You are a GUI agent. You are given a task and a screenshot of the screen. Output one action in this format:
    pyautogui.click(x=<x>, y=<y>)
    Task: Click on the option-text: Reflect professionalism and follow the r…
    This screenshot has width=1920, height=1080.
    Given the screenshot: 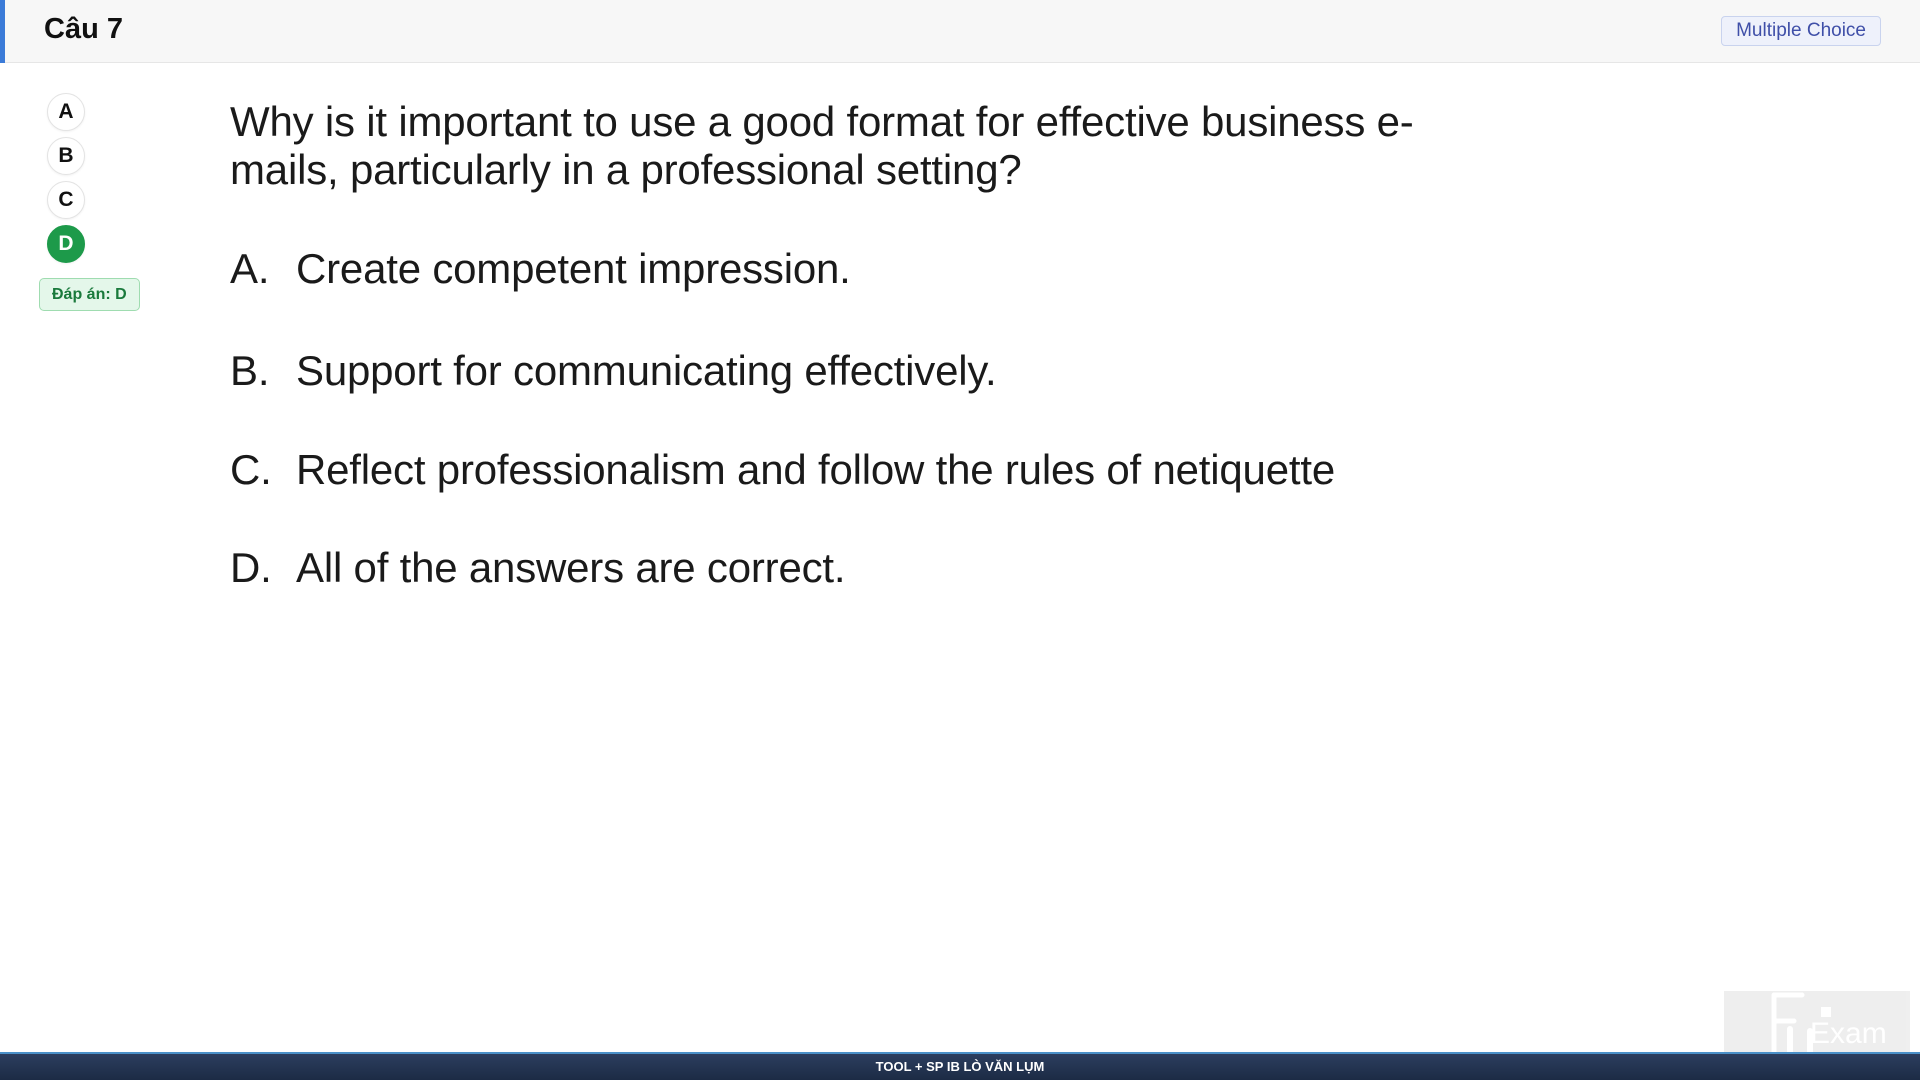 What is the action you would take?
    pyautogui.click(x=815, y=469)
    